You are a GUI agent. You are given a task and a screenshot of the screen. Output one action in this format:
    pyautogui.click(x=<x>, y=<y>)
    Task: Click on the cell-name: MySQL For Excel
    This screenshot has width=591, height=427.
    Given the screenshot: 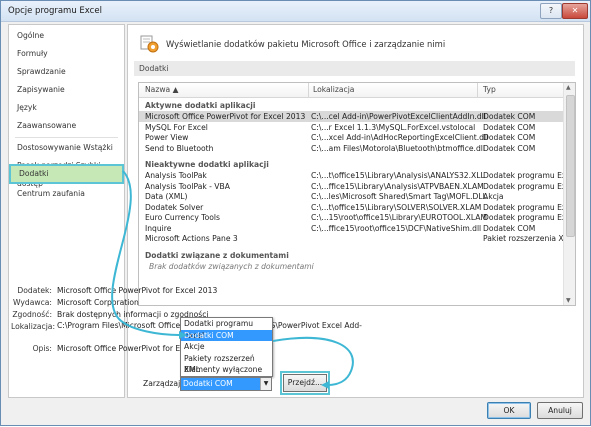 What is the action you would take?
    pyautogui.click(x=176, y=127)
    